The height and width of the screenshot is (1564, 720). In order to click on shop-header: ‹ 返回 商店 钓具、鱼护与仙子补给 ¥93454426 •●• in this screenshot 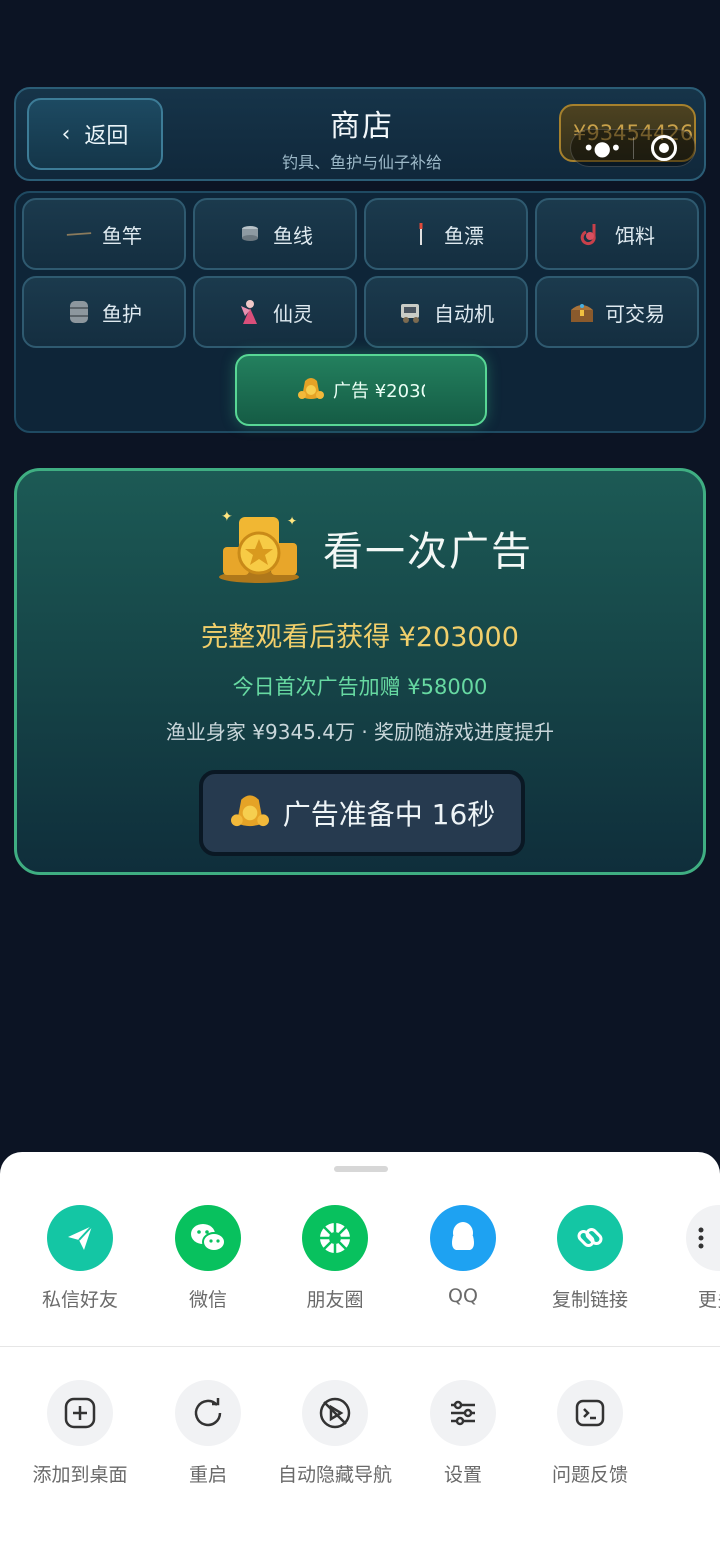, I will do `click(360, 134)`.